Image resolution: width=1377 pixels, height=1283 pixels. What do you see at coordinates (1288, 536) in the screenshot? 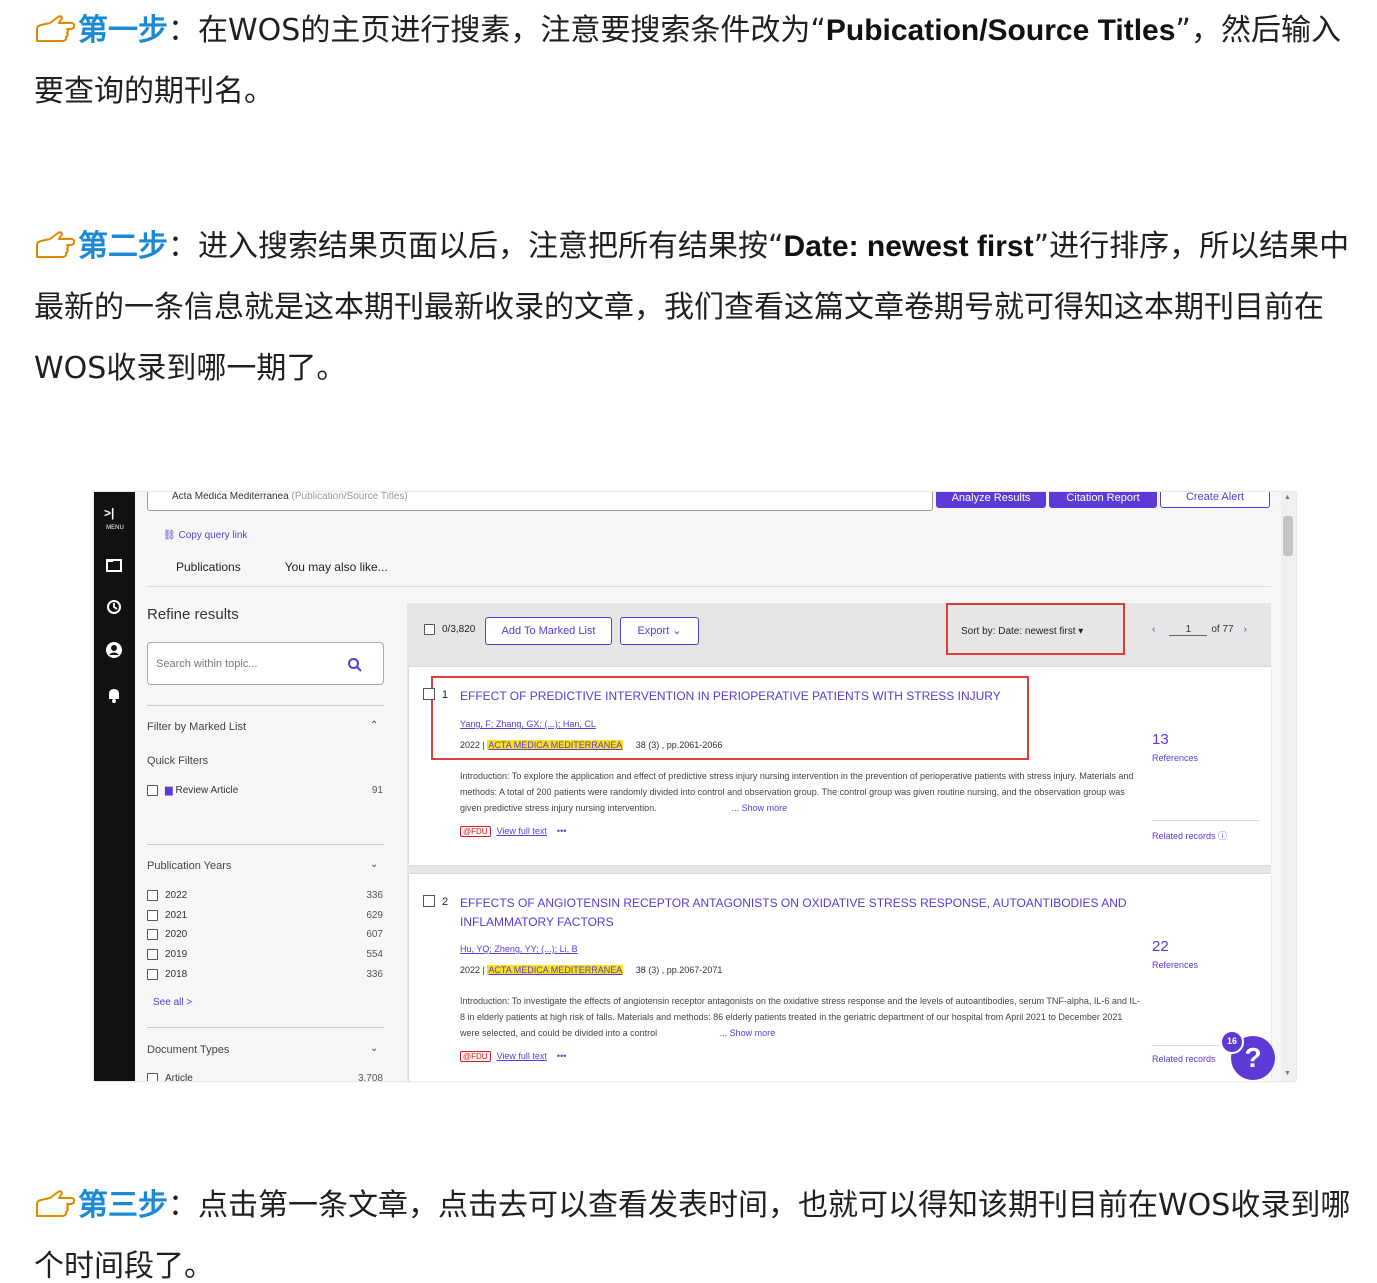
I see `scrollbar-thumb` at bounding box center [1288, 536].